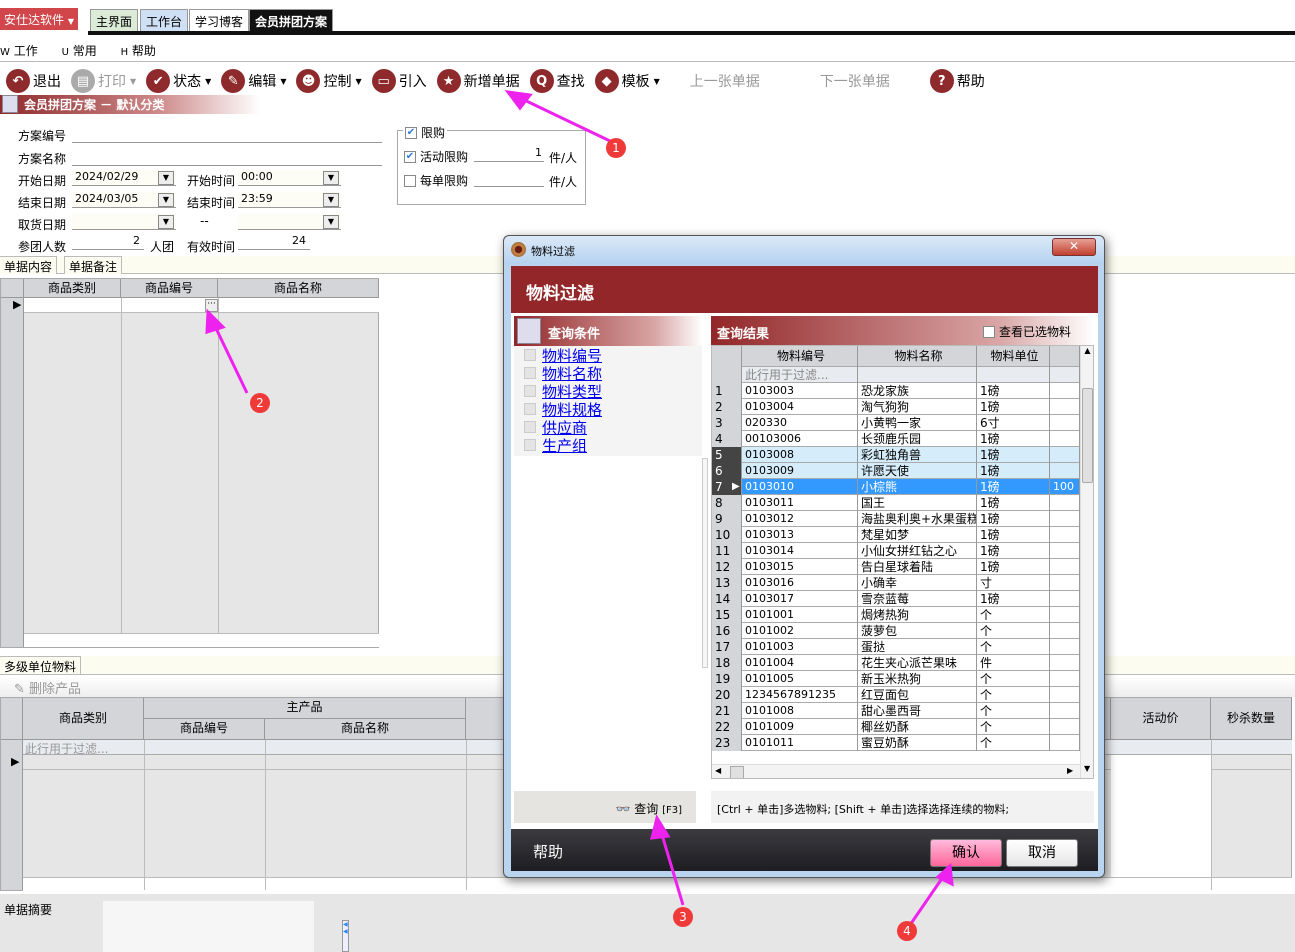  Describe the element at coordinates (1087, 768) in the screenshot. I see `scroll-down-icon: ▼` at that location.